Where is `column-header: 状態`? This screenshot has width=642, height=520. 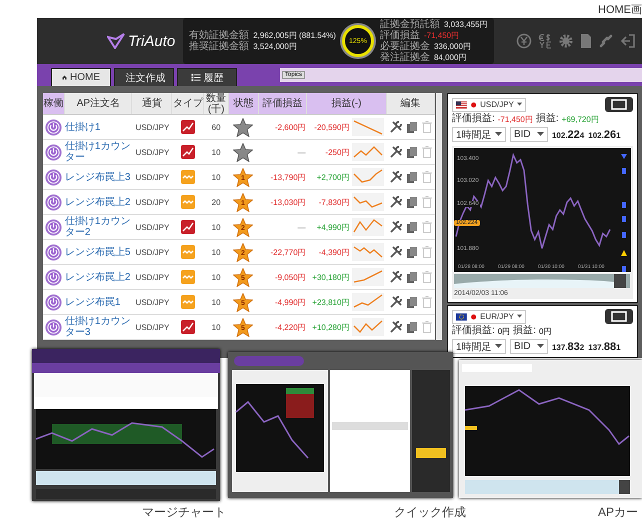
column-header: 状態 is located at coordinates (243, 103).